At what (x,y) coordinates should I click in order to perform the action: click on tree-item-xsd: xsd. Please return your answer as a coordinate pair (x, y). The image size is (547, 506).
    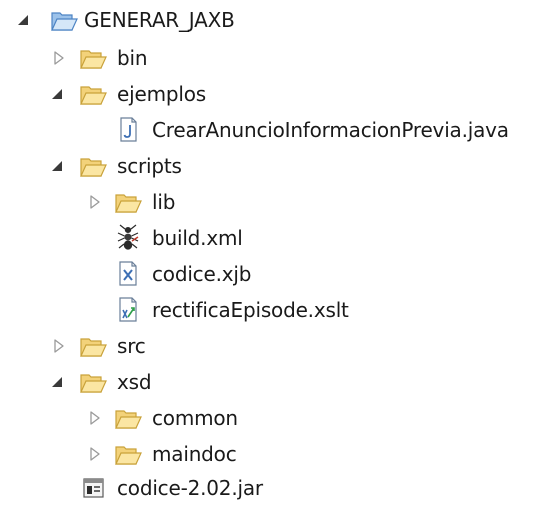
    Looking at the image, I should click on (273, 382).